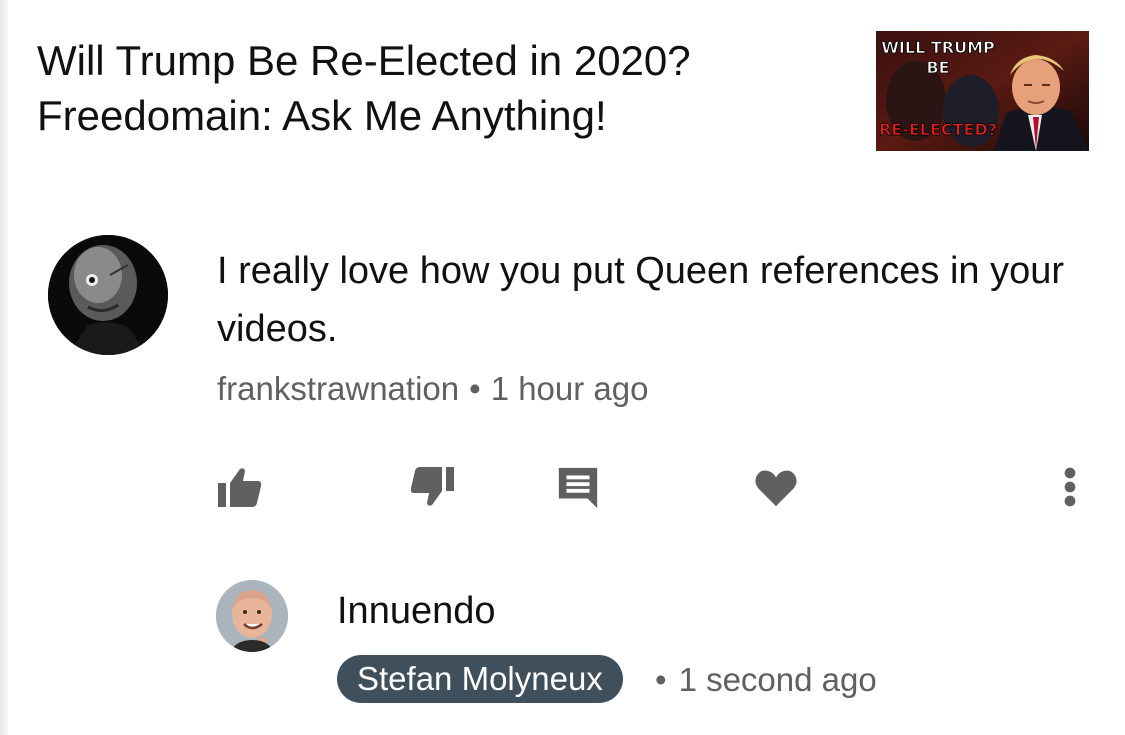 Image resolution: width=1125 pixels, height=735 pixels. Describe the element at coordinates (938, 47) in the screenshot. I see `thumbnail-text-line1: WILL TRUMP` at that location.